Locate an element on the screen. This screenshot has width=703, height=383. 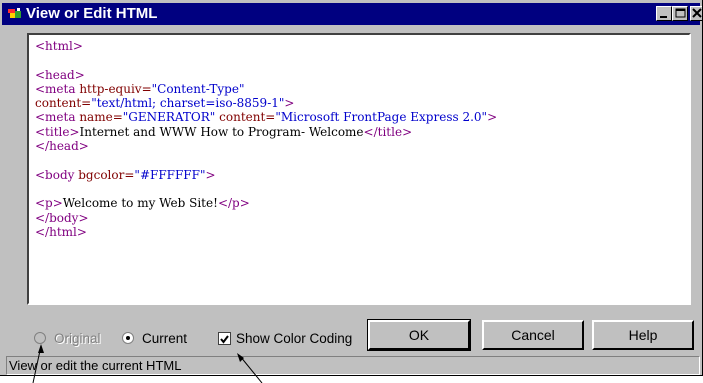
code-token-val: "#FFFFFF" is located at coordinates (170, 174).